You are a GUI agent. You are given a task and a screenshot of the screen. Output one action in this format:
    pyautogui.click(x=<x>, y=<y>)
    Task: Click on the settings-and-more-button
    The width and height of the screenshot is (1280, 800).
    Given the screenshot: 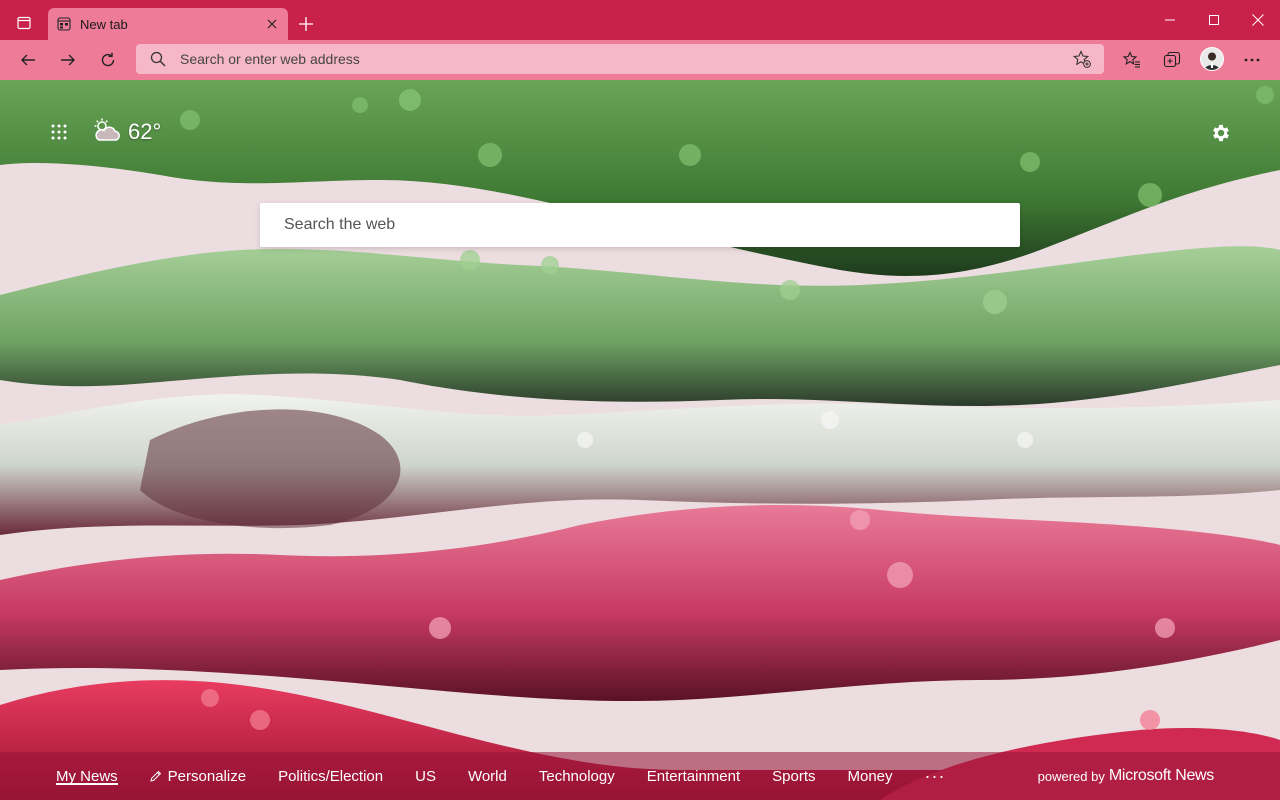 What is the action you would take?
    pyautogui.click(x=1252, y=60)
    